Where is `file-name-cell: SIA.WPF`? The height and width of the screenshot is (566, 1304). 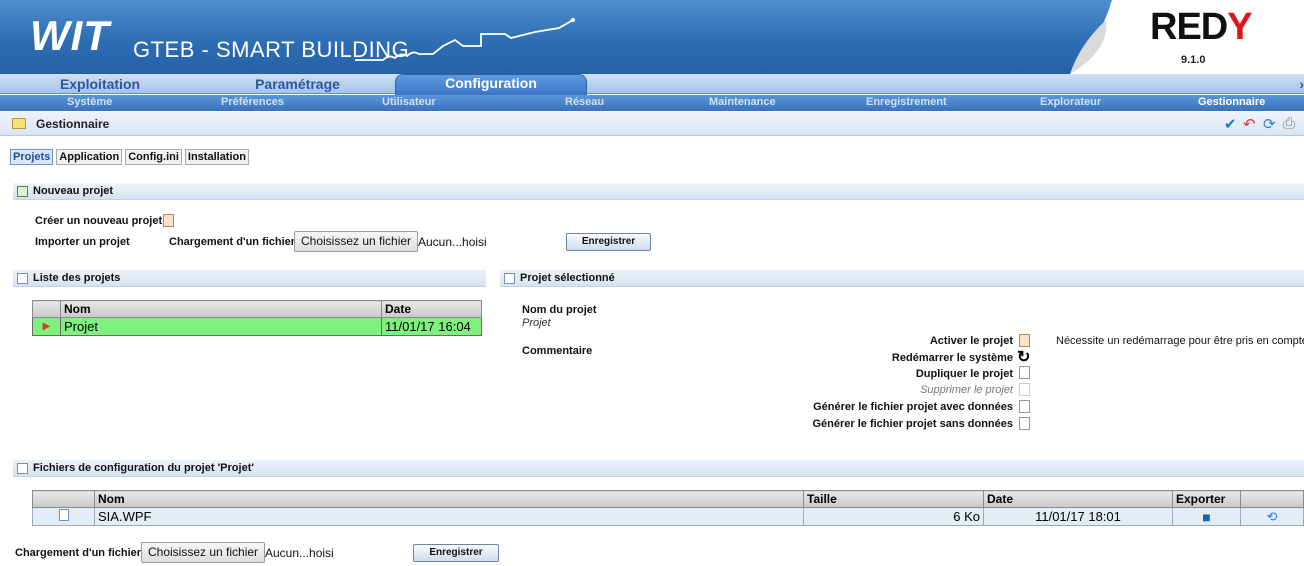
file-name-cell: SIA.WPF is located at coordinates (449, 516).